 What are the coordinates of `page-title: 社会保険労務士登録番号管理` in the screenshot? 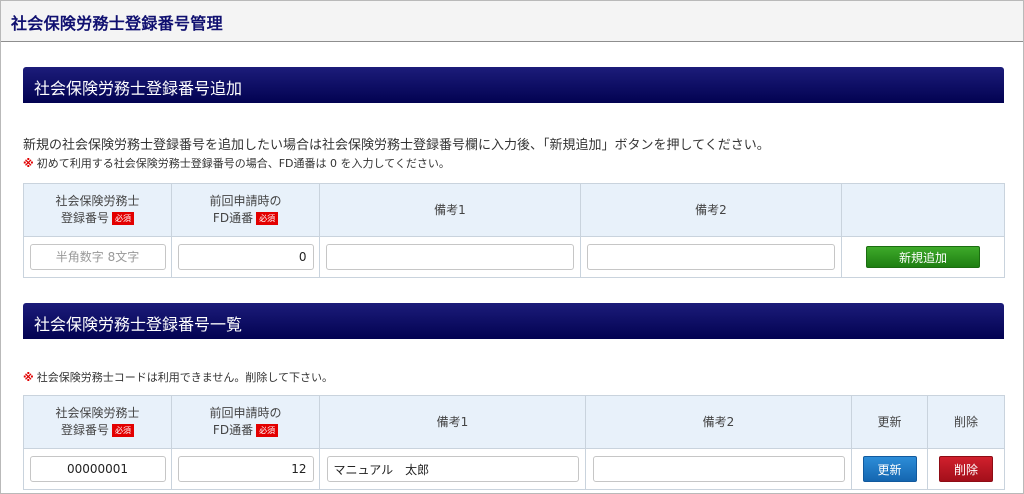 It's located at (117, 23).